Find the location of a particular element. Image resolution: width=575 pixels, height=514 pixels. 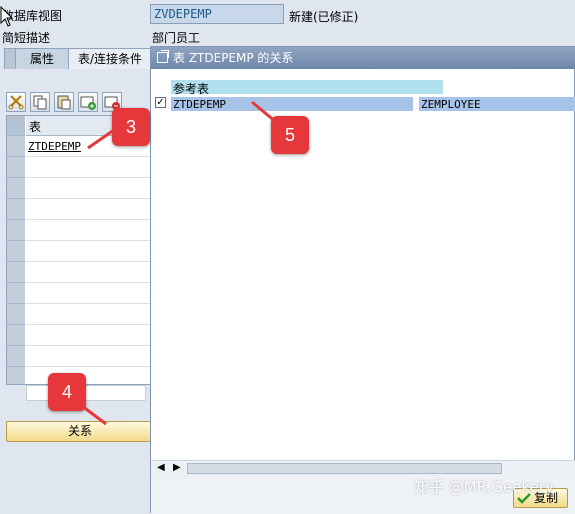

dialog-title: 表 ZTDEPEMP 的关系 is located at coordinates (233, 58).